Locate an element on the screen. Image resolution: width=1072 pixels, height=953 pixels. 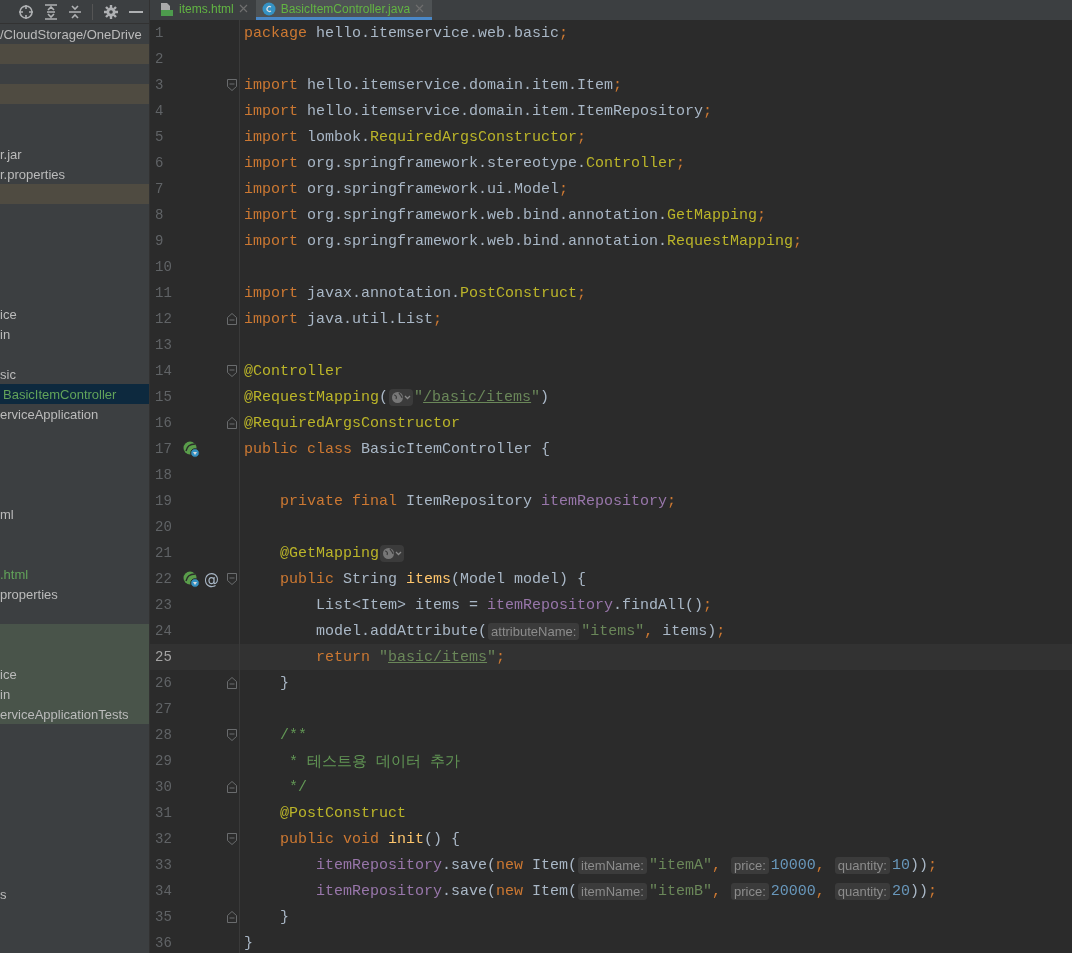
line-number: 31 is located at coordinates (163, 813).